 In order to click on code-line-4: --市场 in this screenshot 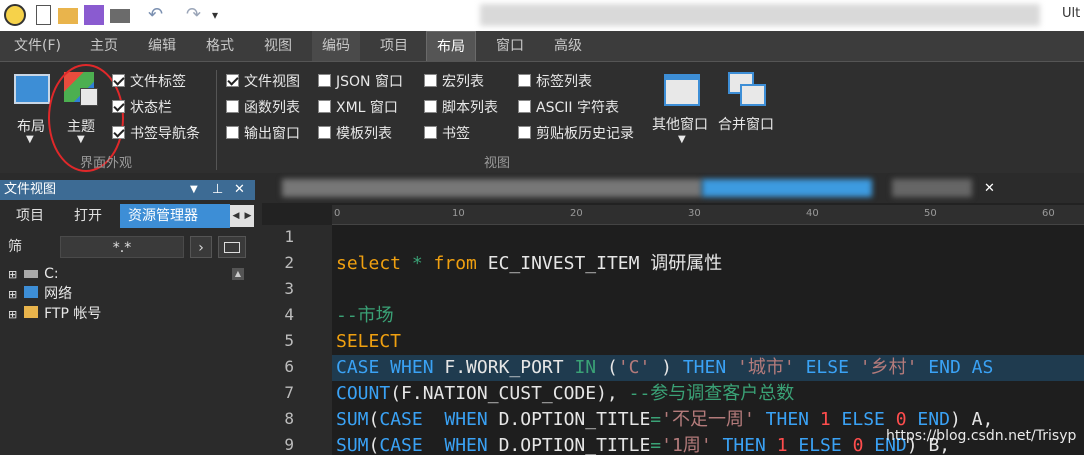, I will do `click(365, 315)`.